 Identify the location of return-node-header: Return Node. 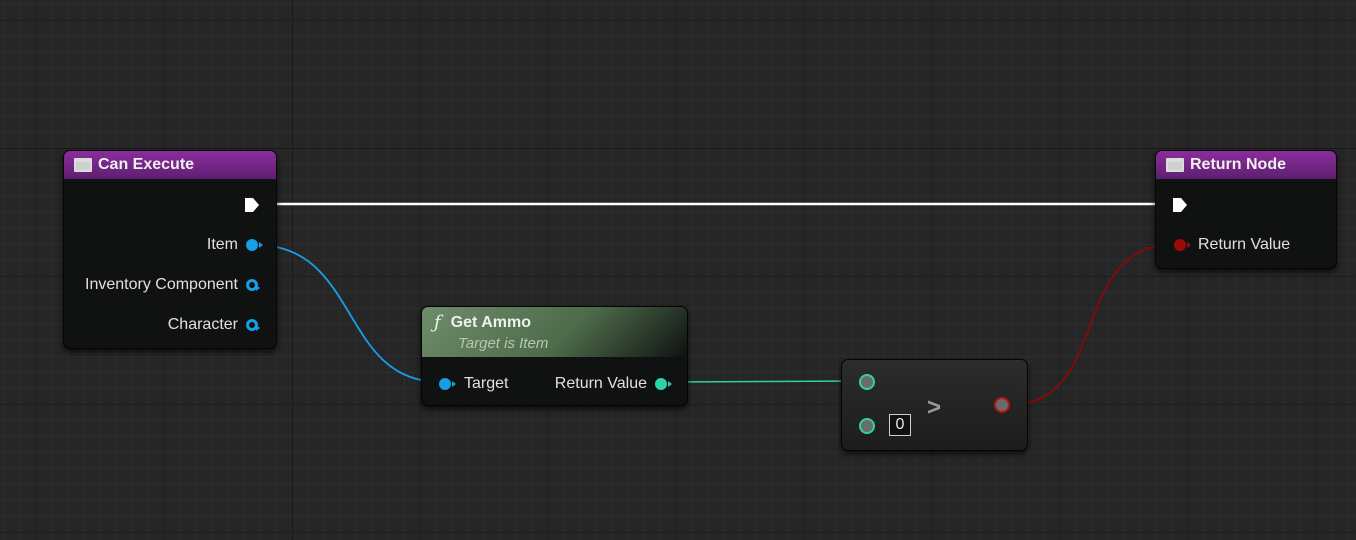
(1246, 165).